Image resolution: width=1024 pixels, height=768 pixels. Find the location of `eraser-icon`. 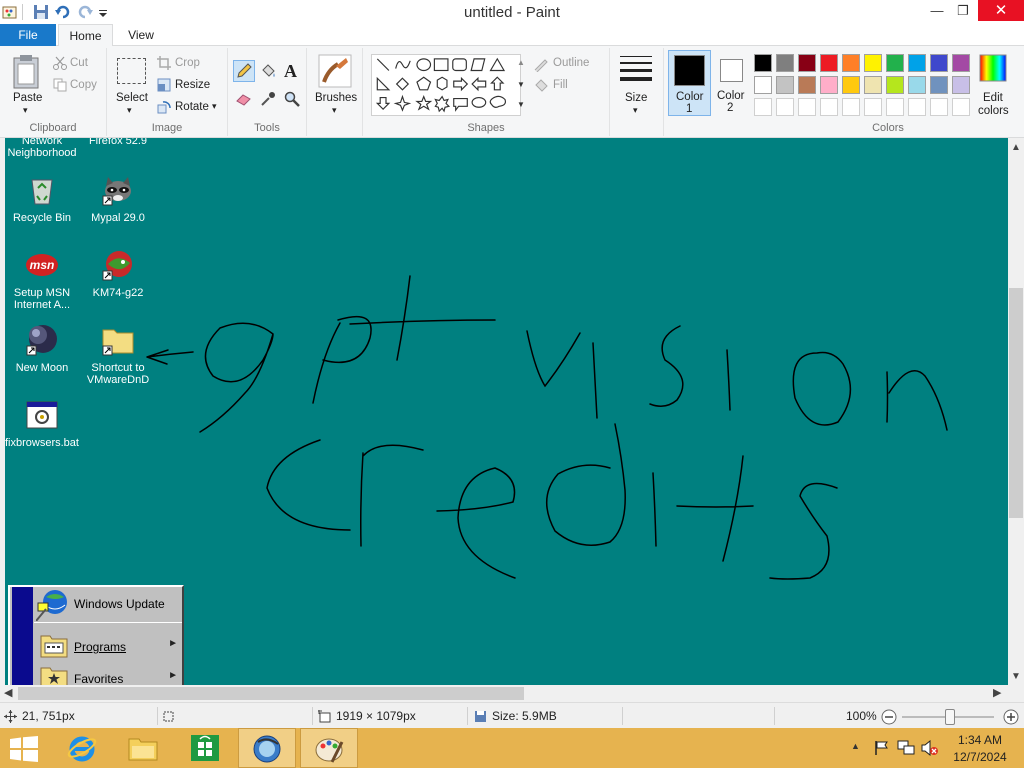

eraser-icon is located at coordinates (244, 99).